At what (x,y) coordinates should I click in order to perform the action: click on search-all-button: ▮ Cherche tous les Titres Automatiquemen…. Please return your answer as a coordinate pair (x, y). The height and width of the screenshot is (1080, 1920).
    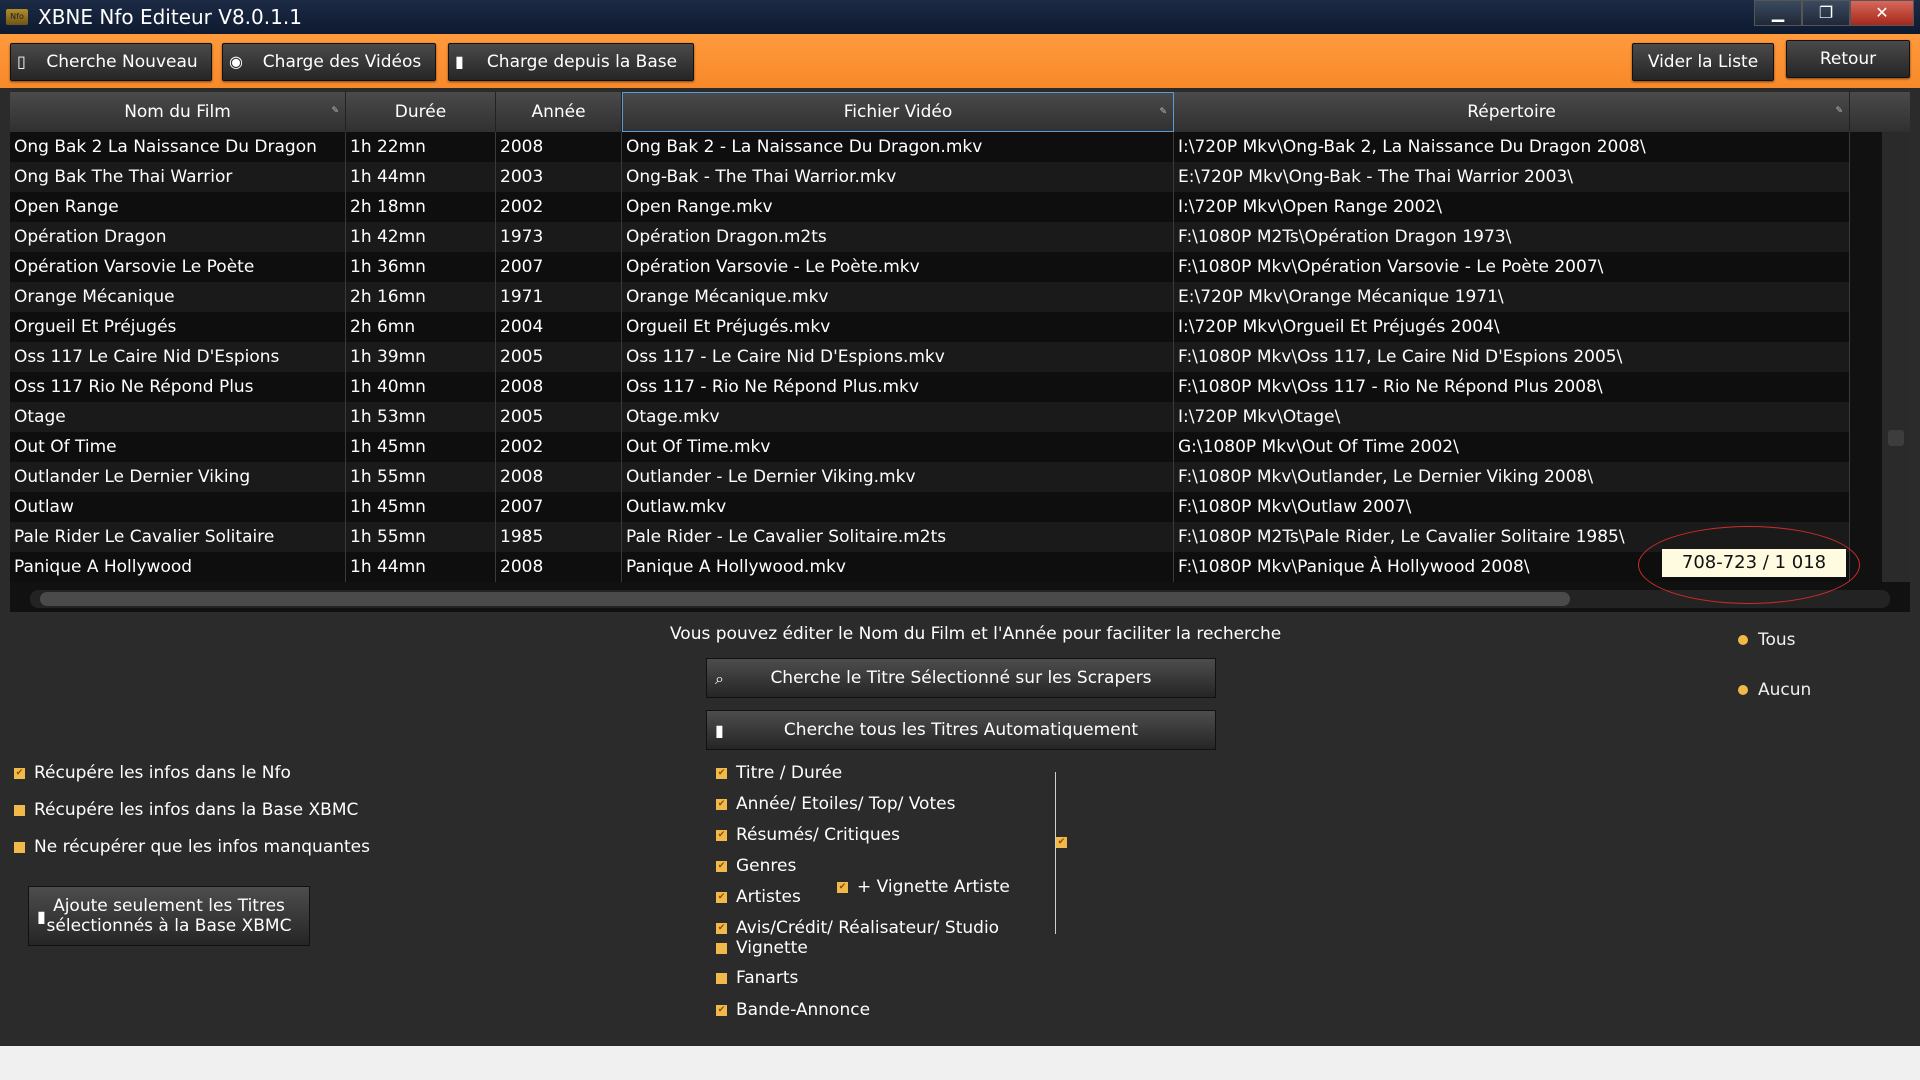
    Looking at the image, I should click on (961, 730).